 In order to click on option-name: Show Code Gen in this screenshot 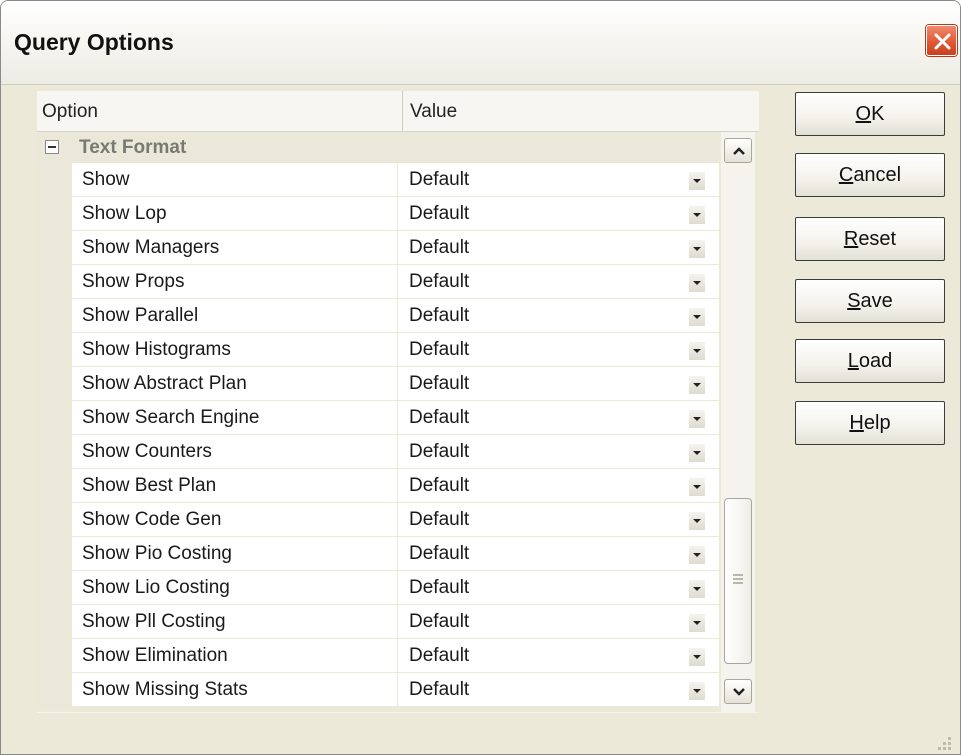, I will do `click(234, 520)`.